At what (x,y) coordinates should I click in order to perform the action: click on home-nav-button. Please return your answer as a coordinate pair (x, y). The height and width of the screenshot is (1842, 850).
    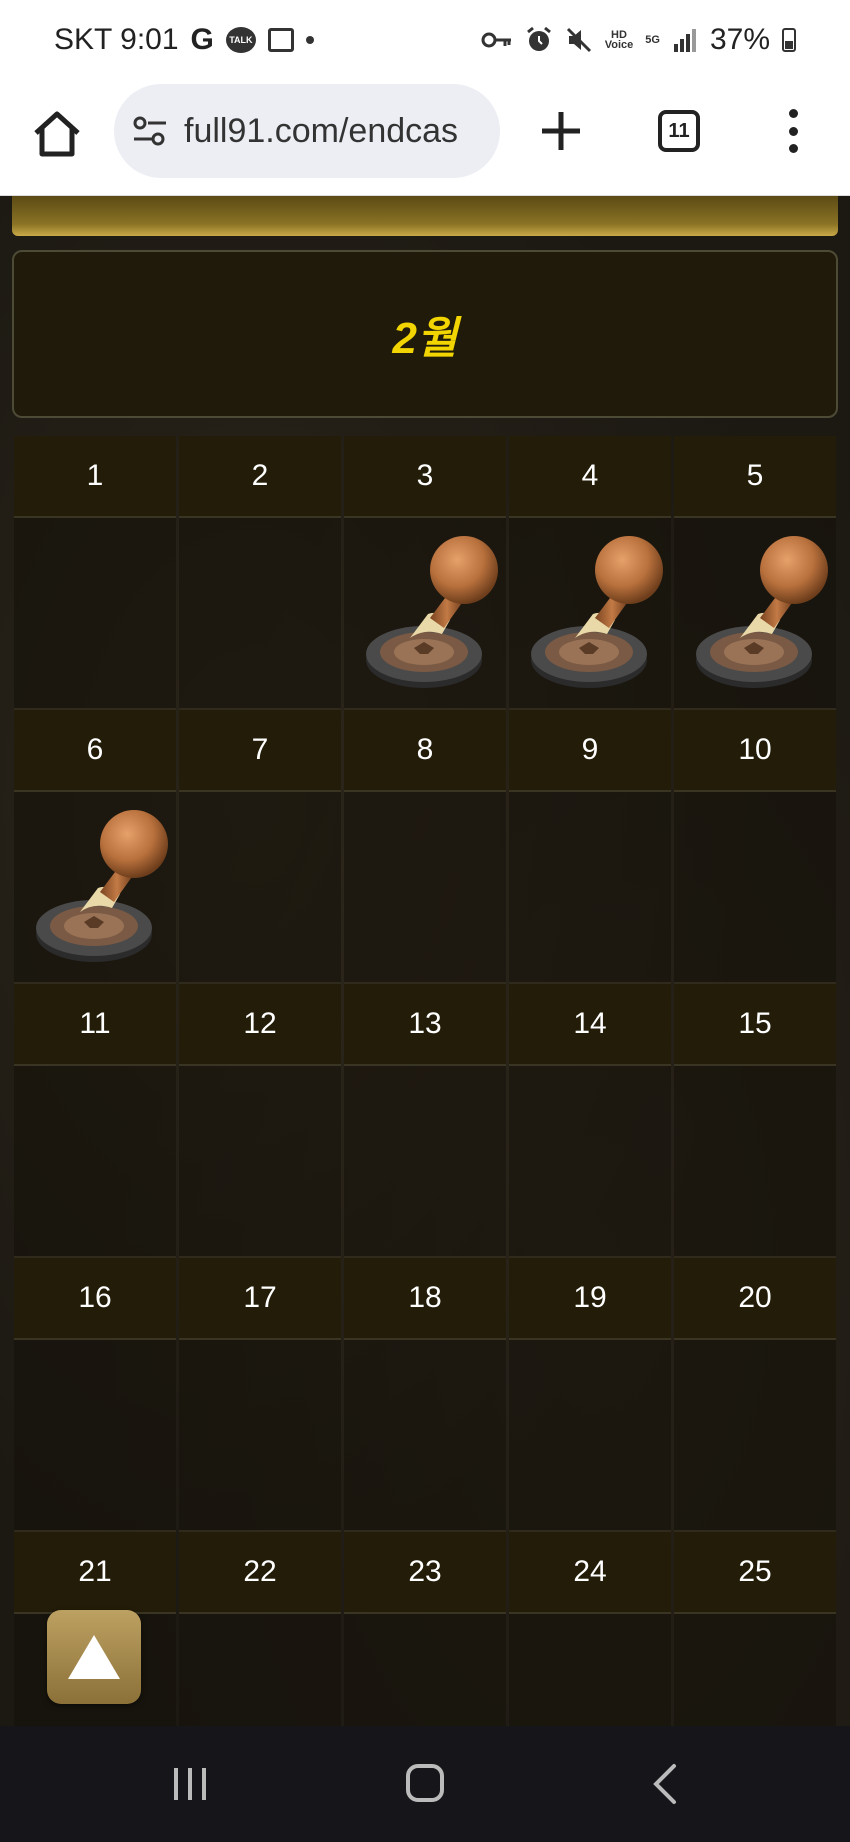
    Looking at the image, I should click on (425, 1783).